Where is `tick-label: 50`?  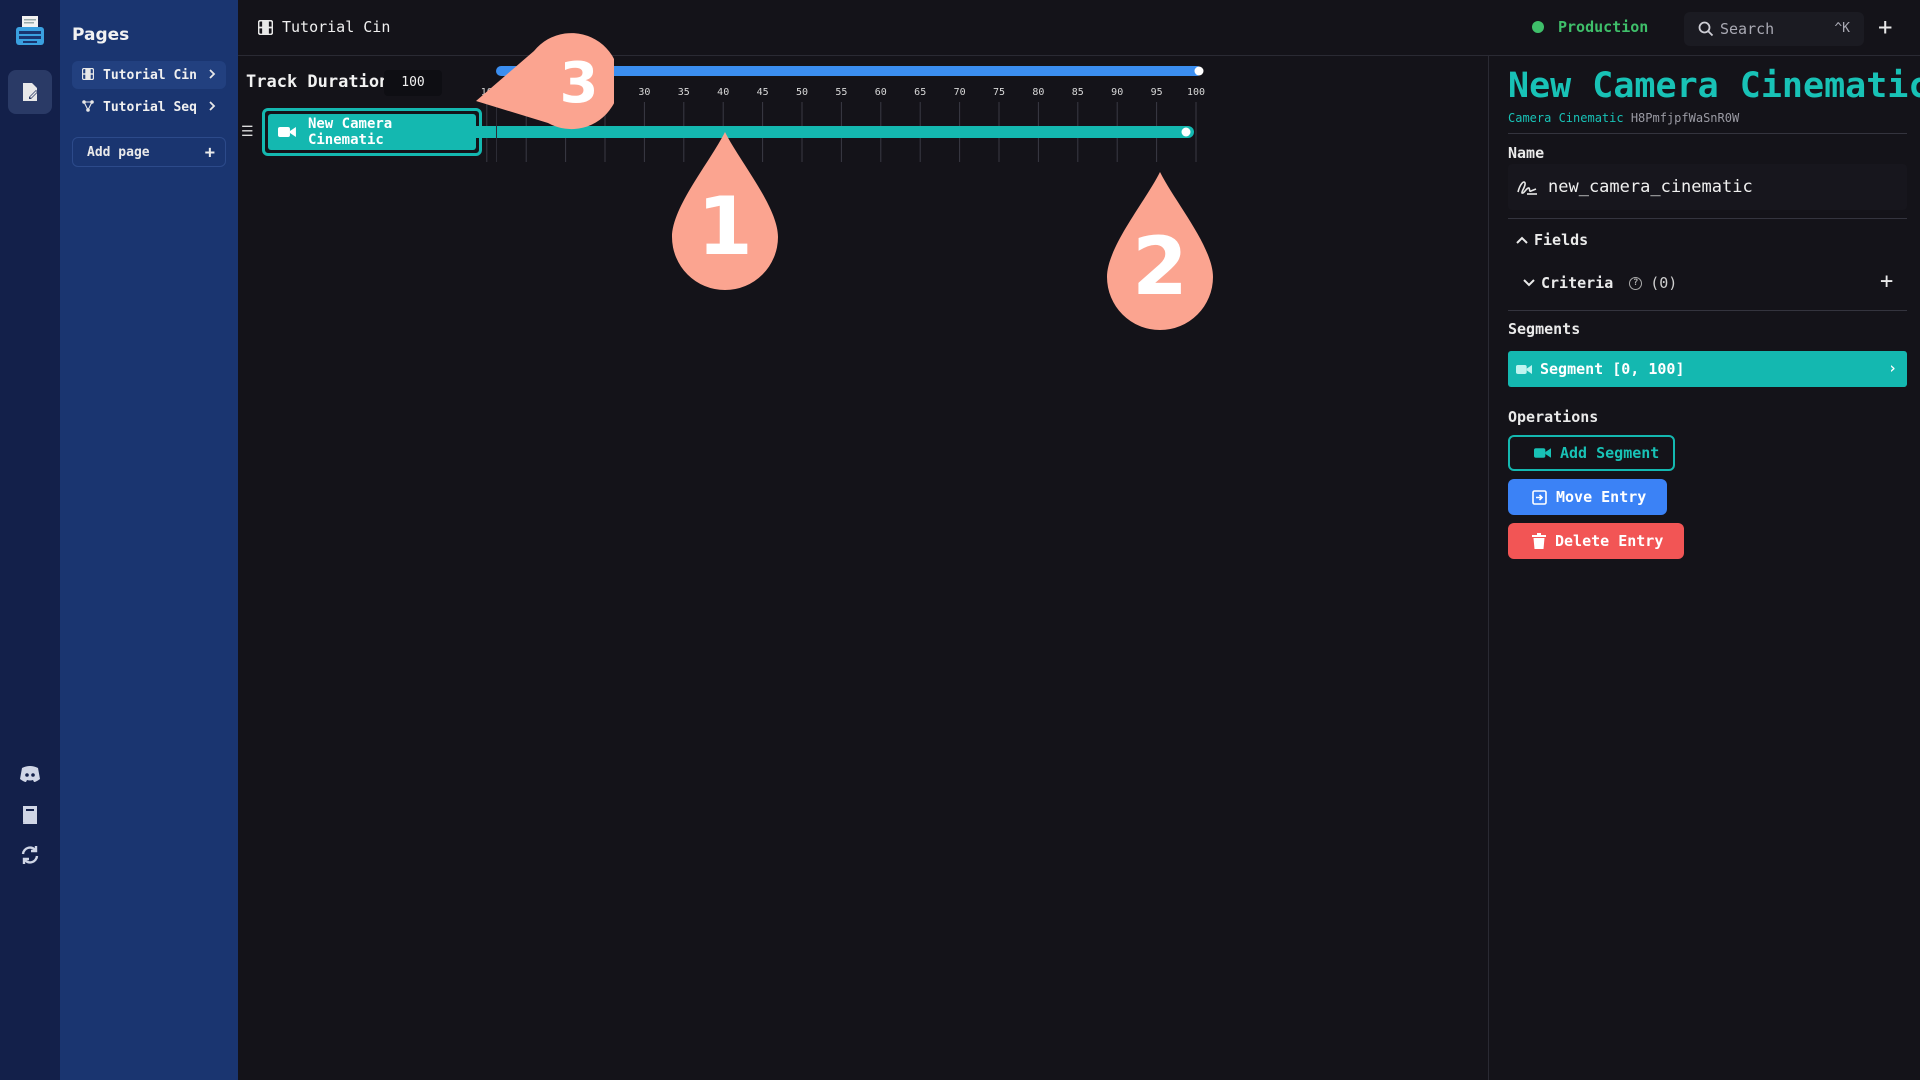 tick-label: 50 is located at coordinates (802, 92).